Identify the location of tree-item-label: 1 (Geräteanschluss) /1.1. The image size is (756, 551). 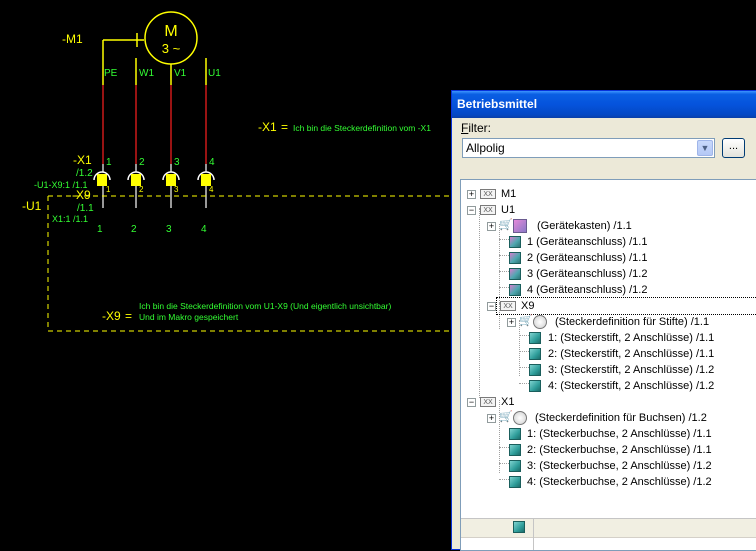
(587, 242).